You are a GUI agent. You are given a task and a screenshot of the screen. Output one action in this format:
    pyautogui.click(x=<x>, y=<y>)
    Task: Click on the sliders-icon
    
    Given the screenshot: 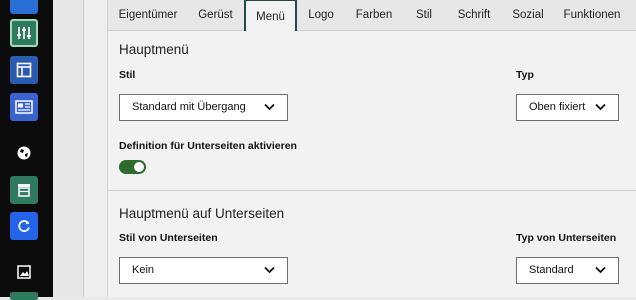 What is the action you would take?
    pyautogui.click(x=24, y=33)
    